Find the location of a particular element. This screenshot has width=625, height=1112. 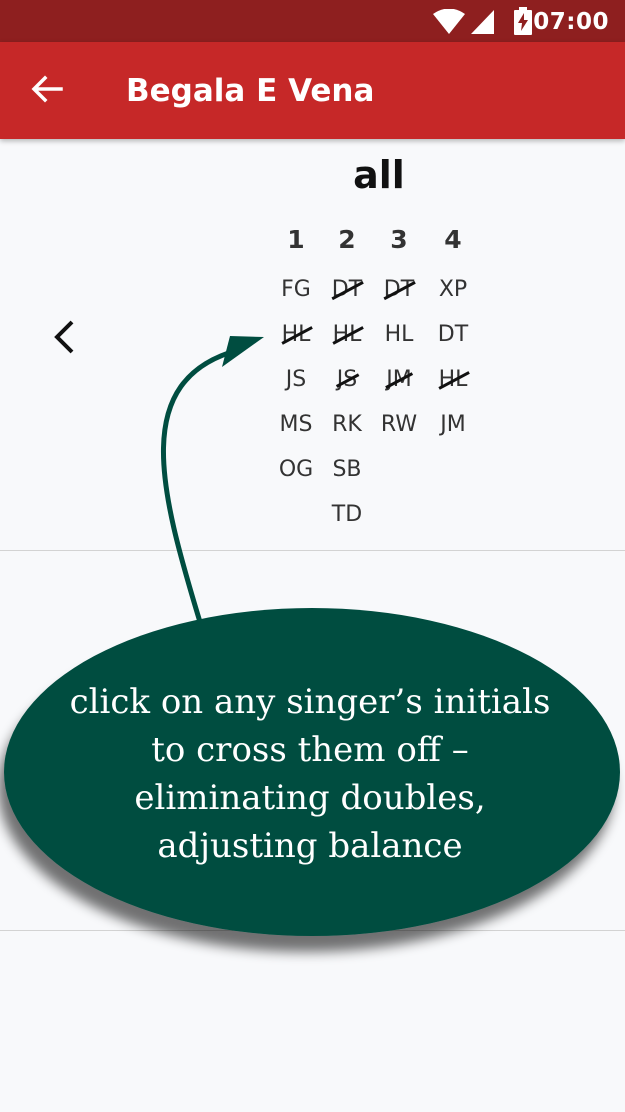

callout-line: eliminating doubles, is located at coordinates (310, 798).